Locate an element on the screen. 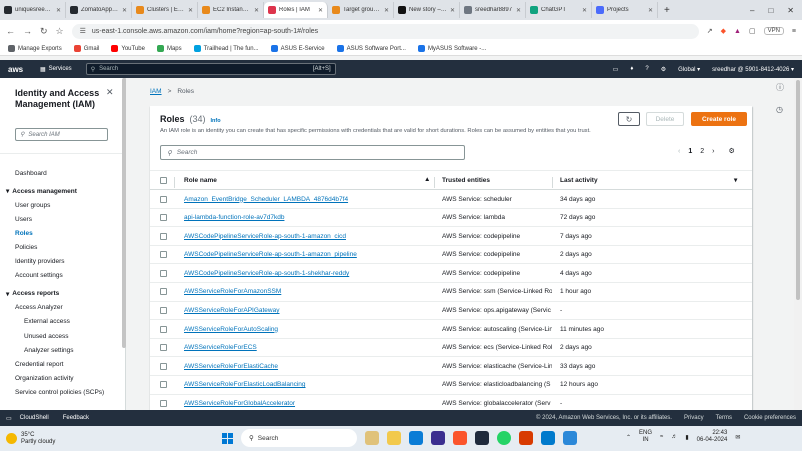 The width and height of the screenshot is (802, 451). new-tab-button: + is located at coordinates (667, 10).